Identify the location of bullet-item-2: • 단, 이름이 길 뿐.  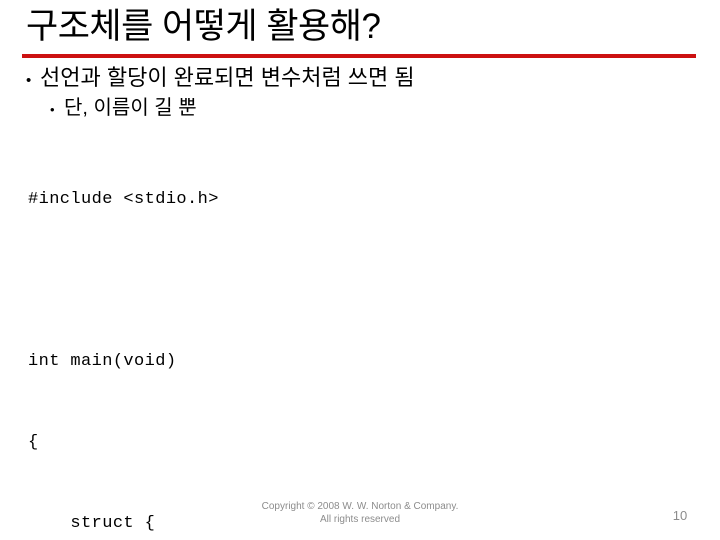
(123, 109).